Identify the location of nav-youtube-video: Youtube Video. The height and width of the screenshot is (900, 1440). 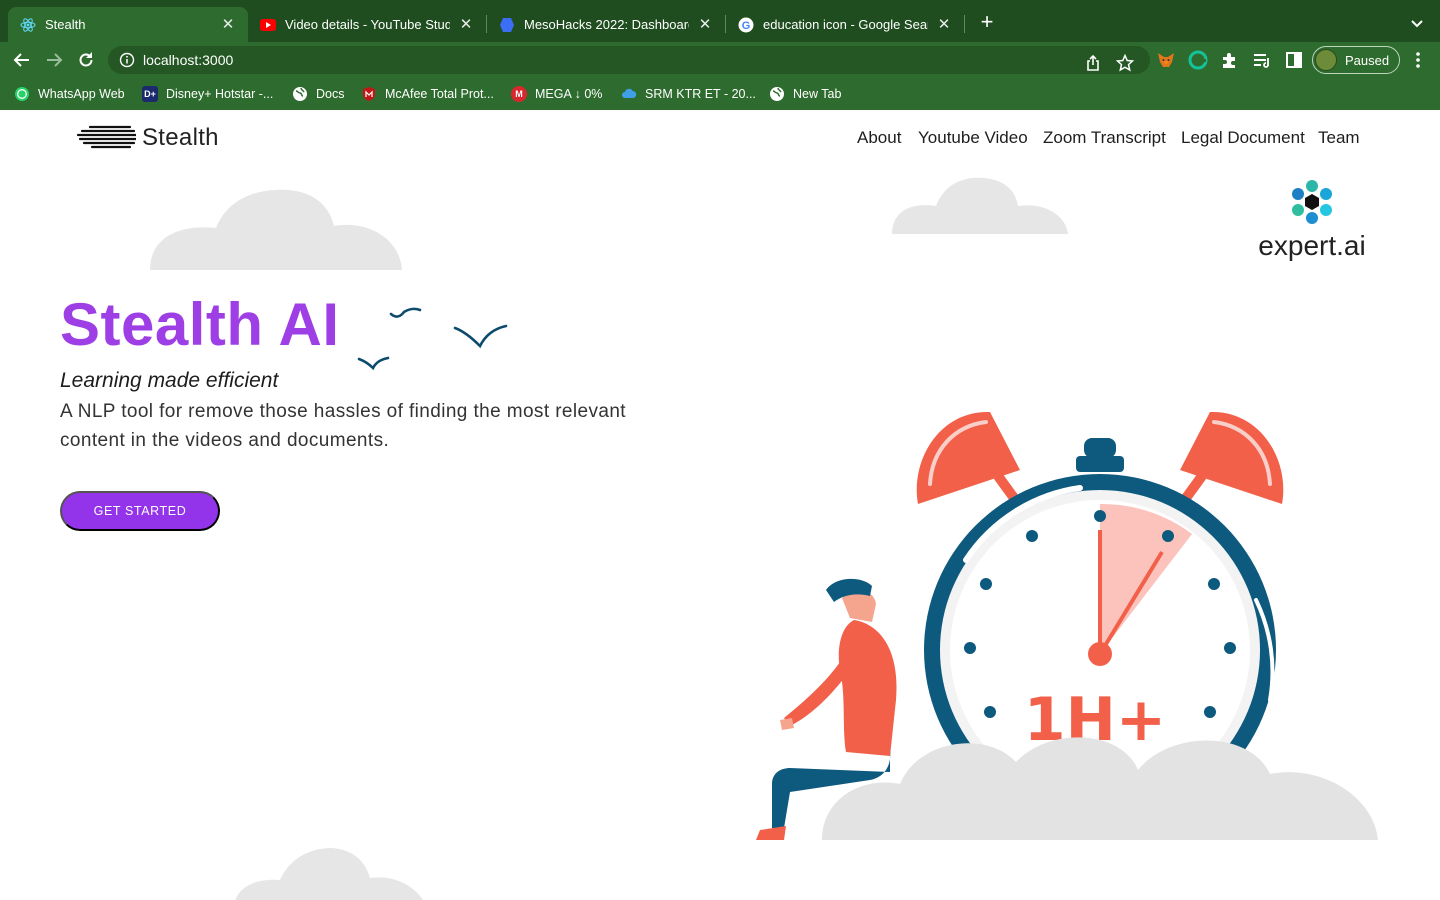
(973, 138).